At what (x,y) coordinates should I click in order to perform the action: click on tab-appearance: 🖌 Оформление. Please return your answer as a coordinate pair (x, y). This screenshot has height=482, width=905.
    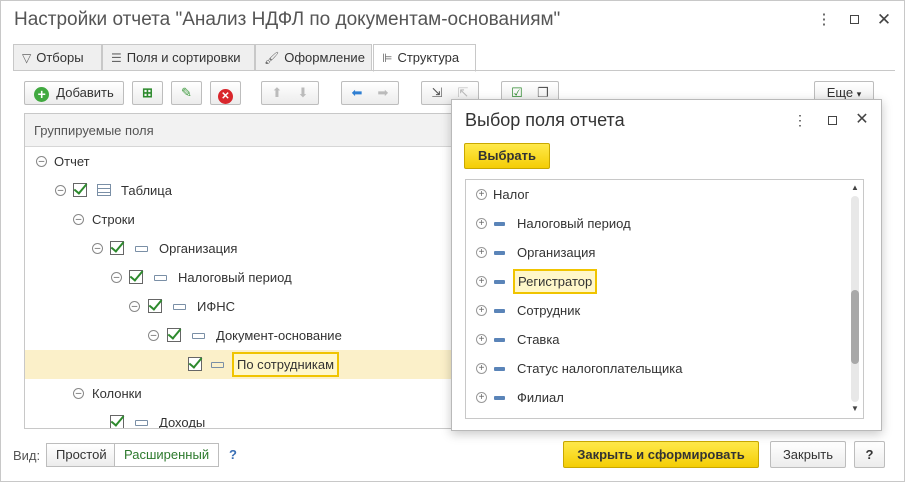
    Looking at the image, I should click on (313, 57).